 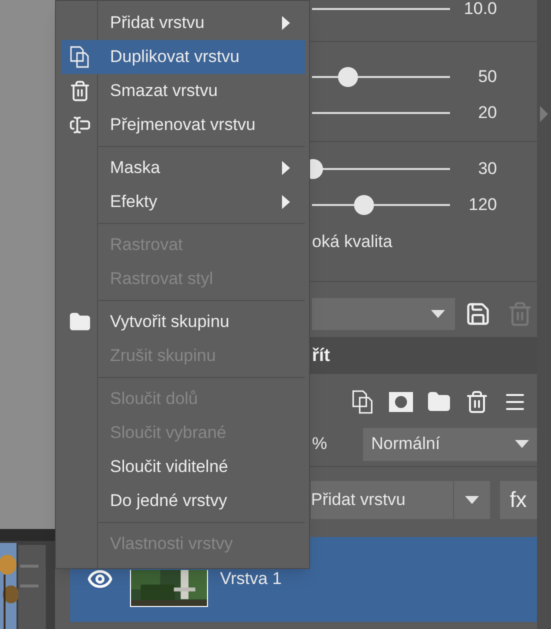 What do you see at coordinates (482, 205) in the screenshot?
I see `slider-value: 120` at bounding box center [482, 205].